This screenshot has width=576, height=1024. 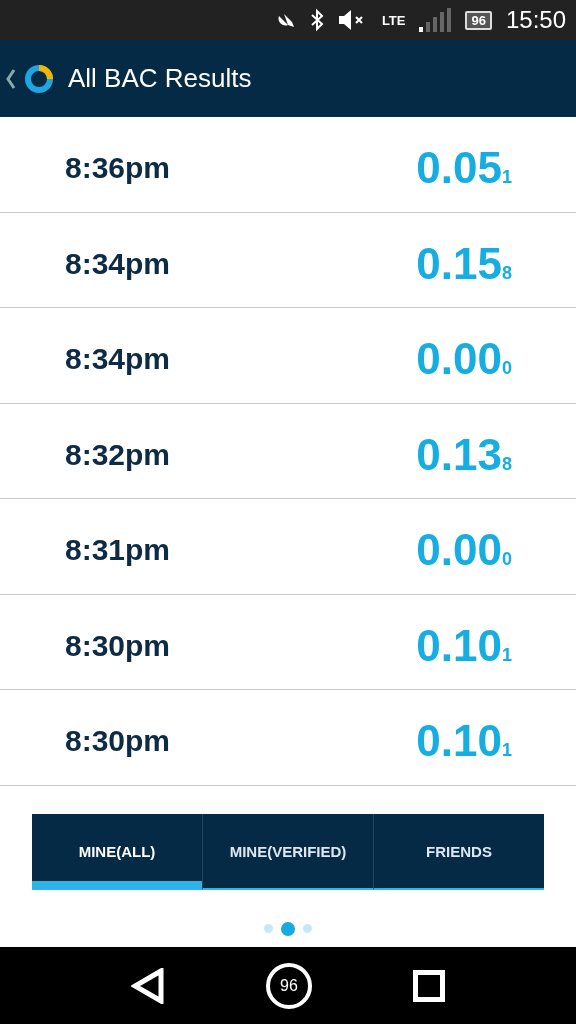 I want to click on result-row: 8:32pm 0.138, so click(x=288, y=451).